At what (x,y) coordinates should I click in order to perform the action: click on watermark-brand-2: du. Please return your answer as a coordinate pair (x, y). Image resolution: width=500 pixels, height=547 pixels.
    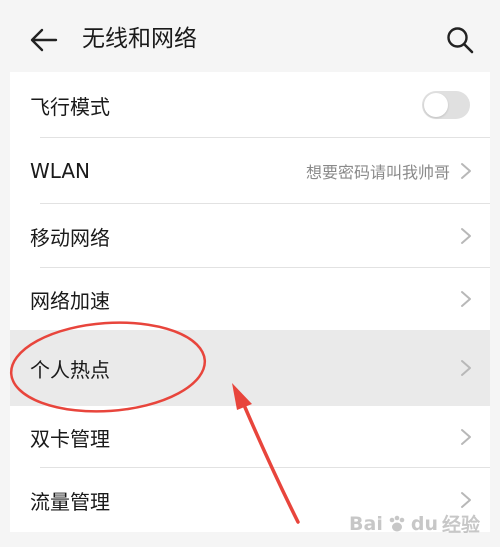
    Looking at the image, I should click on (424, 523).